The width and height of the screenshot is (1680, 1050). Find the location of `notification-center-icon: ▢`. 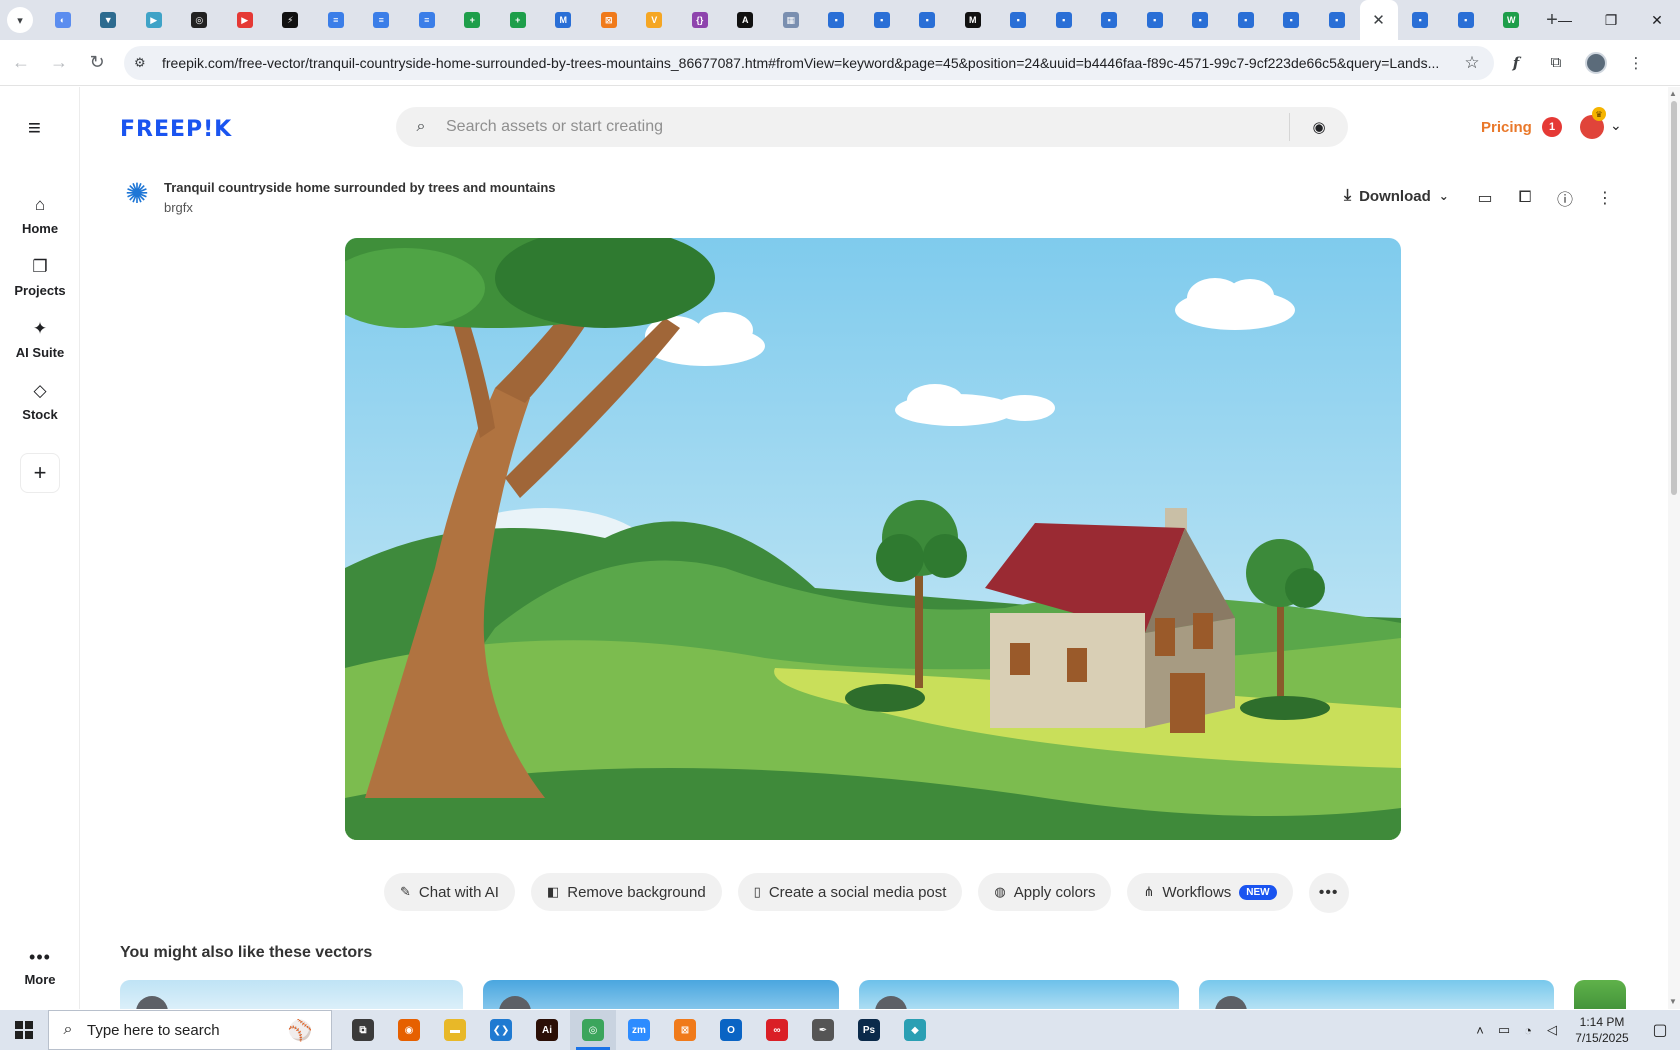

notification-center-icon: ▢ is located at coordinates (1660, 1030).